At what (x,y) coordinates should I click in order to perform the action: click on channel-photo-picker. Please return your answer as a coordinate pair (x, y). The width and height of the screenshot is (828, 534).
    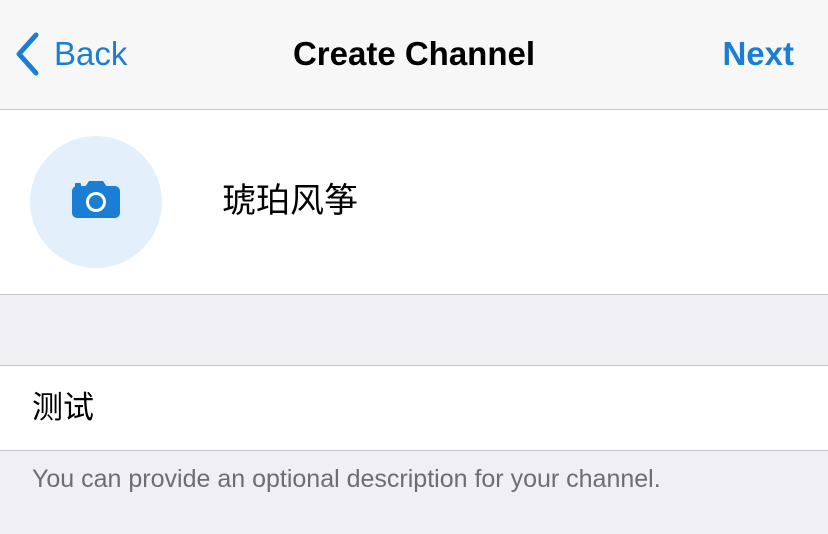
    Looking at the image, I should click on (96, 202).